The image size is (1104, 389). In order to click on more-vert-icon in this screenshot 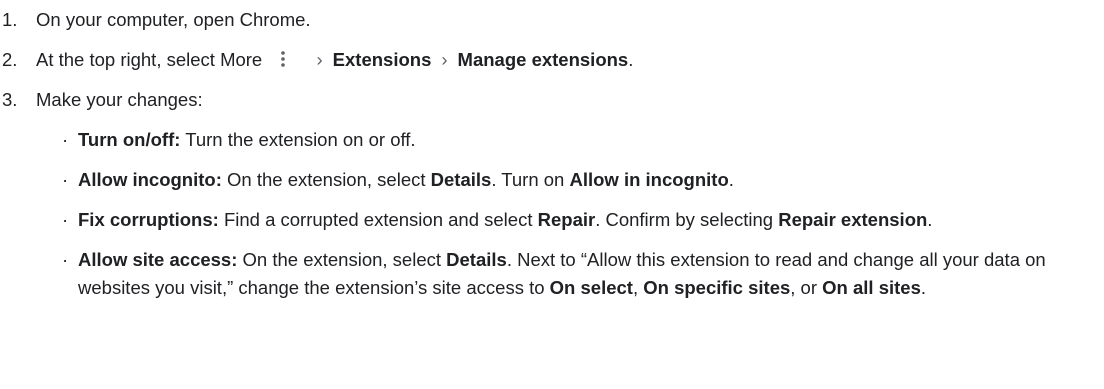, I will do `click(283, 59)`.